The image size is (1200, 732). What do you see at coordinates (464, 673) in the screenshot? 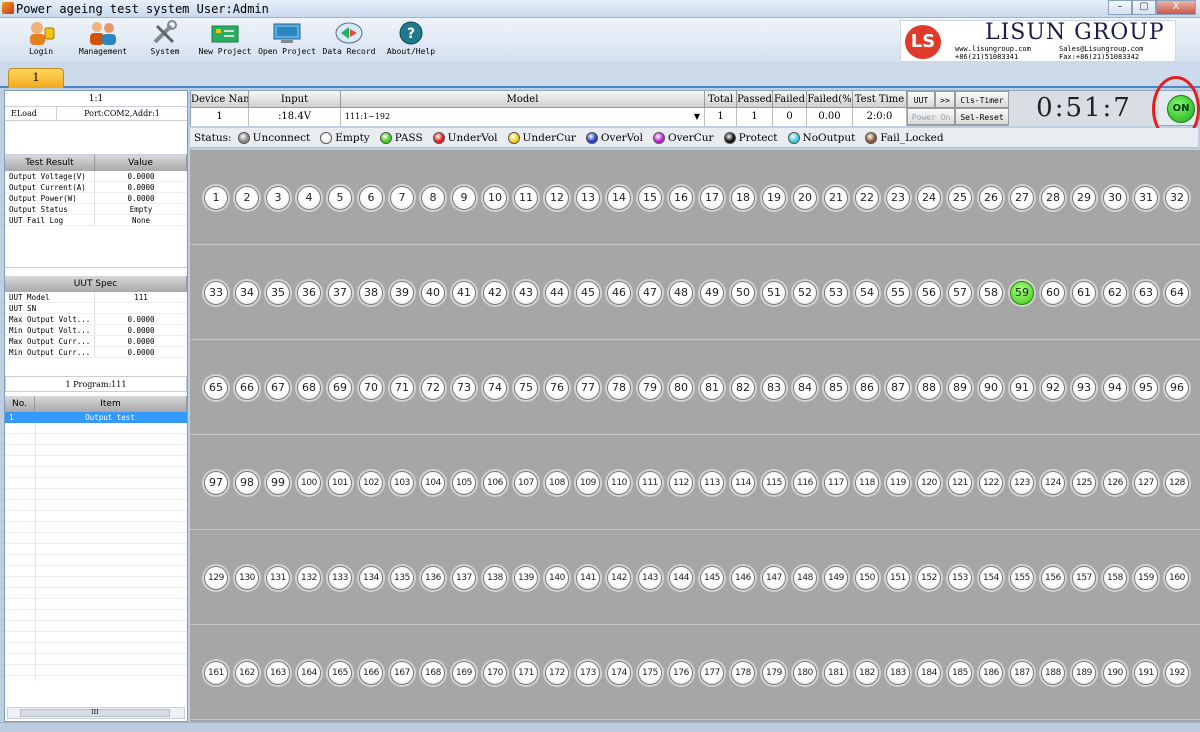
I see `channel-169: 169` at bounding box center [464, 673].